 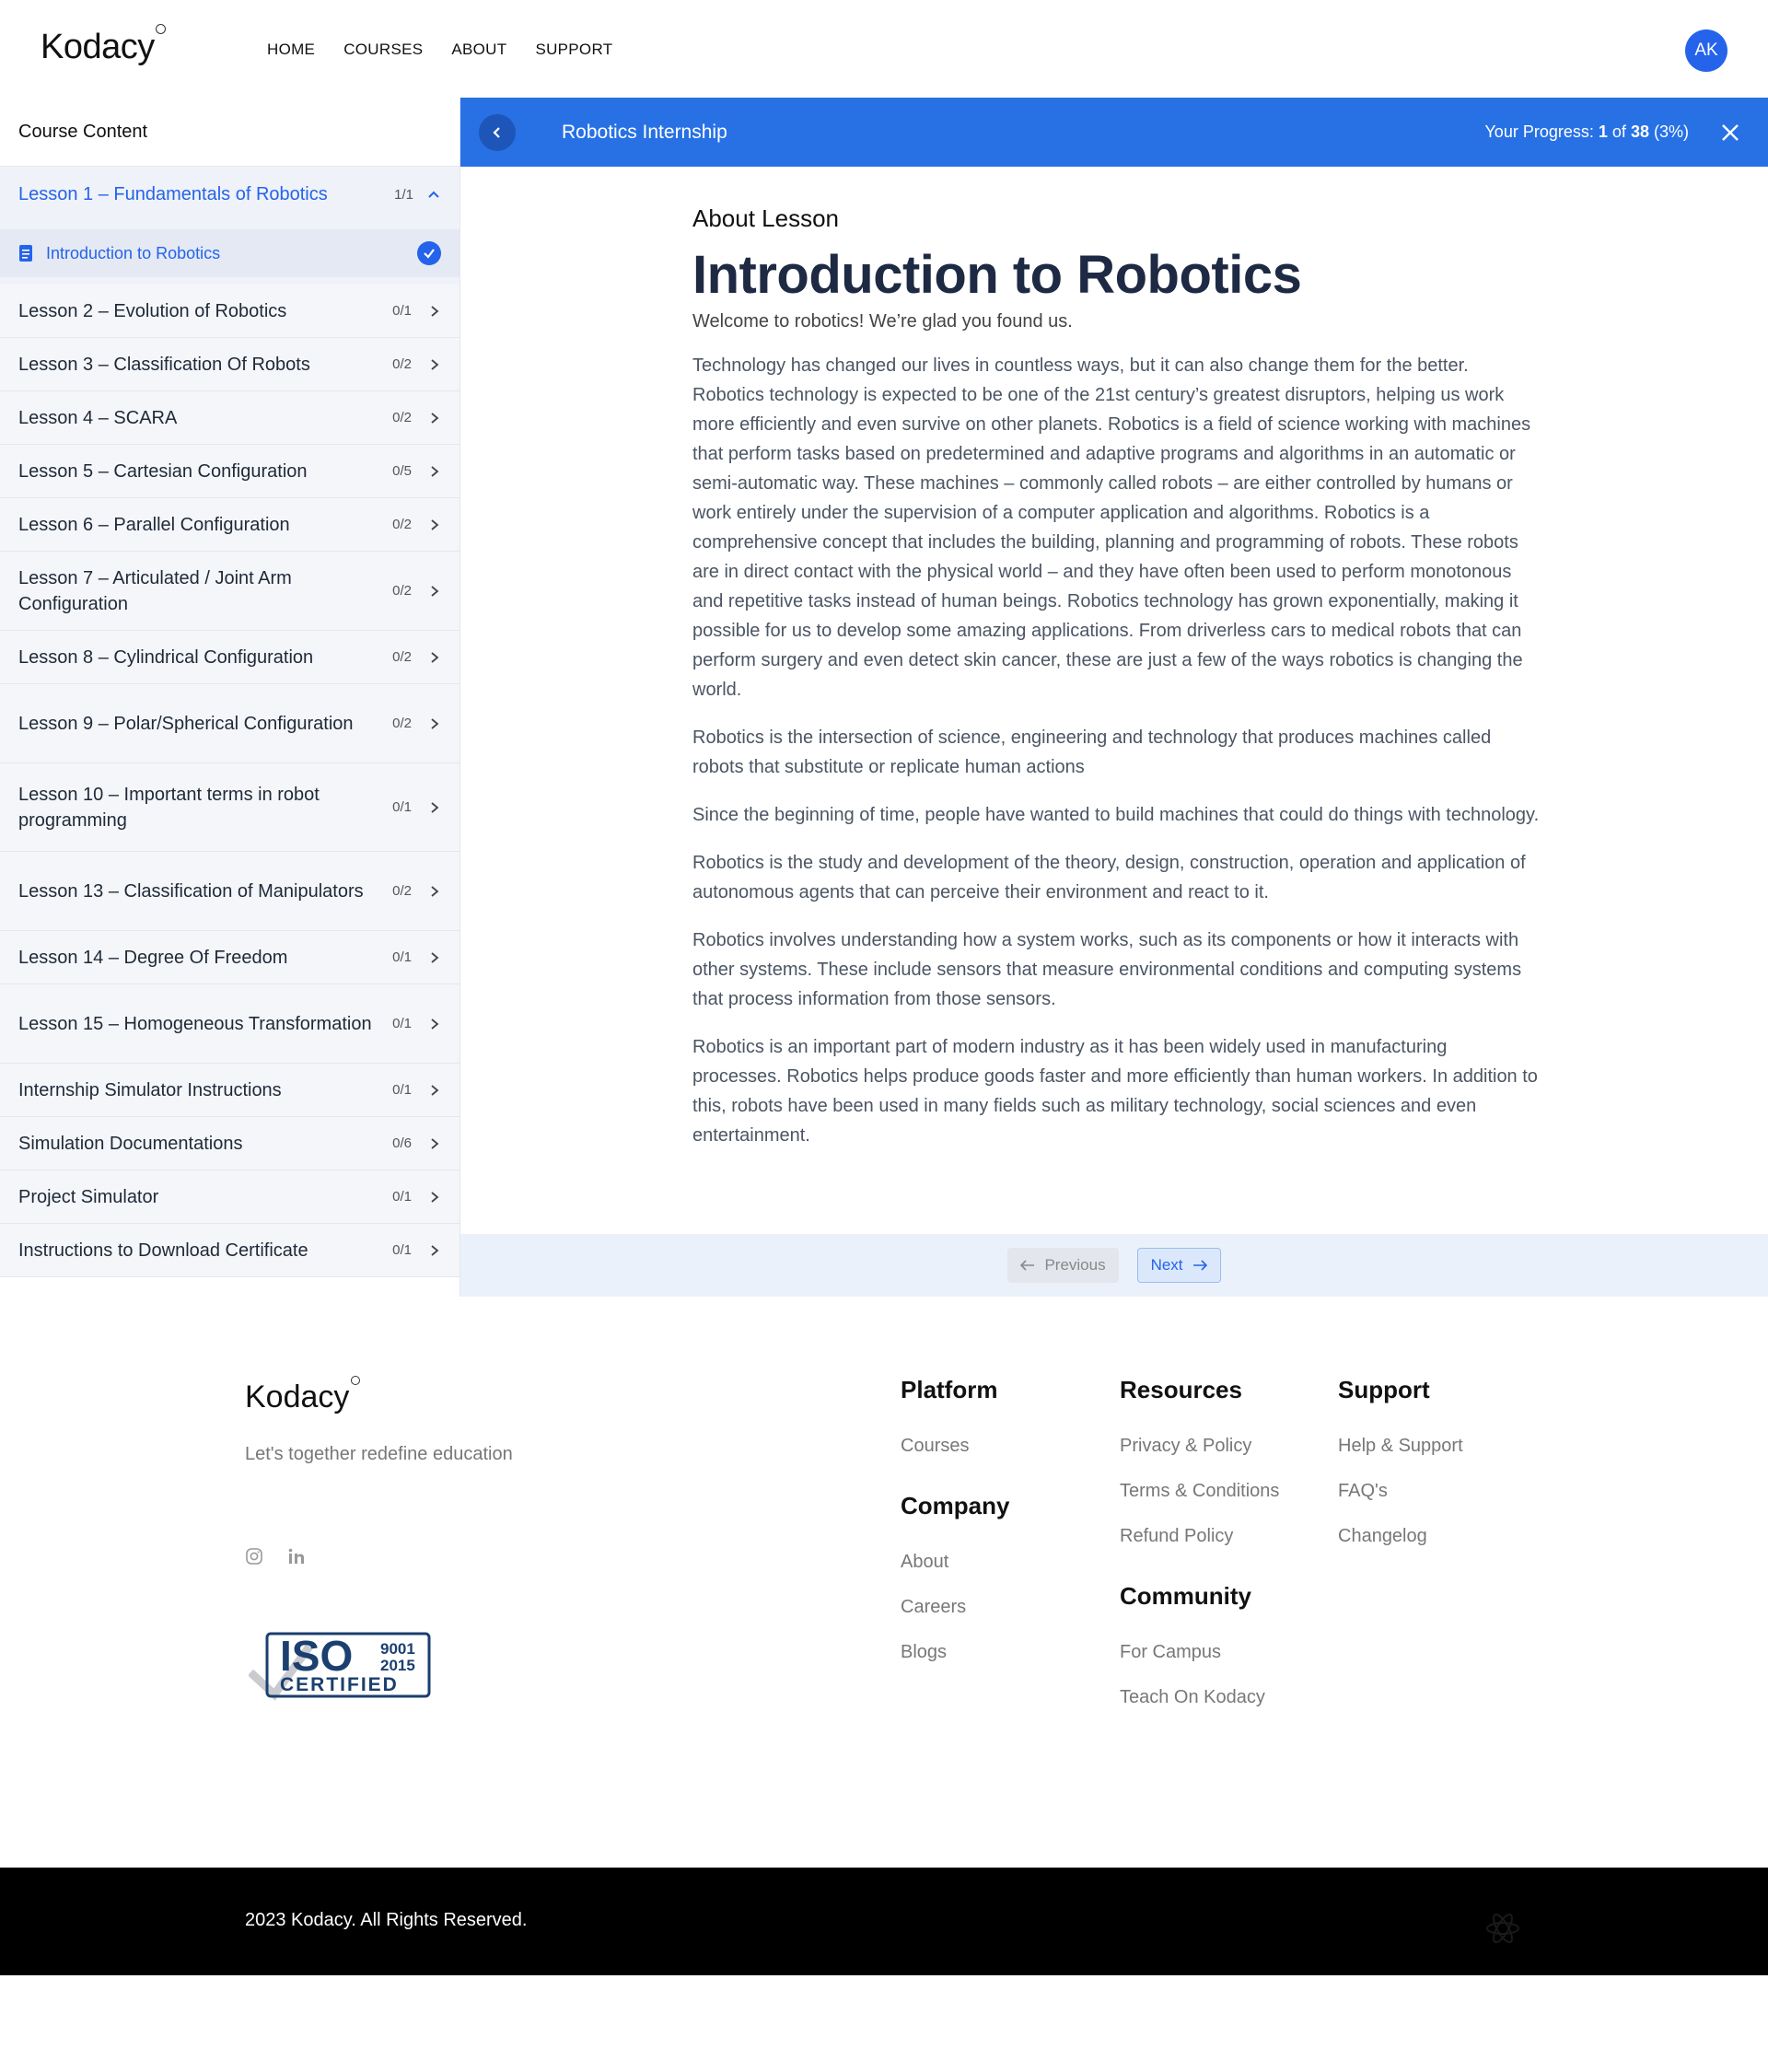 I want to click on lesson-title: Introduction to Robotics, so click(x=997, y=275).